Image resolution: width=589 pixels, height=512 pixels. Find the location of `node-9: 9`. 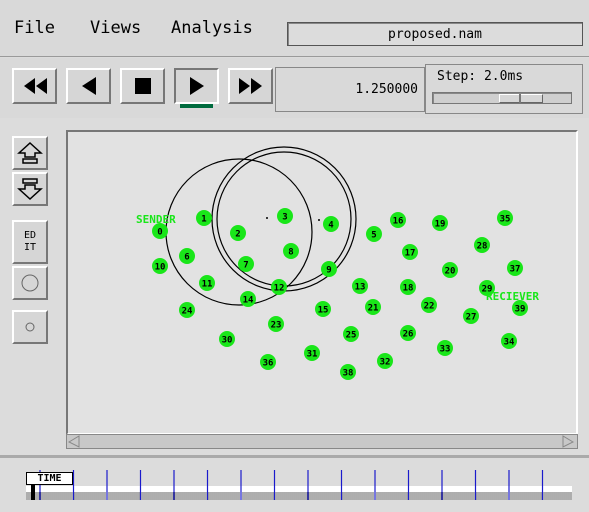

node-9: 9 is located at coordinates (329, 269).